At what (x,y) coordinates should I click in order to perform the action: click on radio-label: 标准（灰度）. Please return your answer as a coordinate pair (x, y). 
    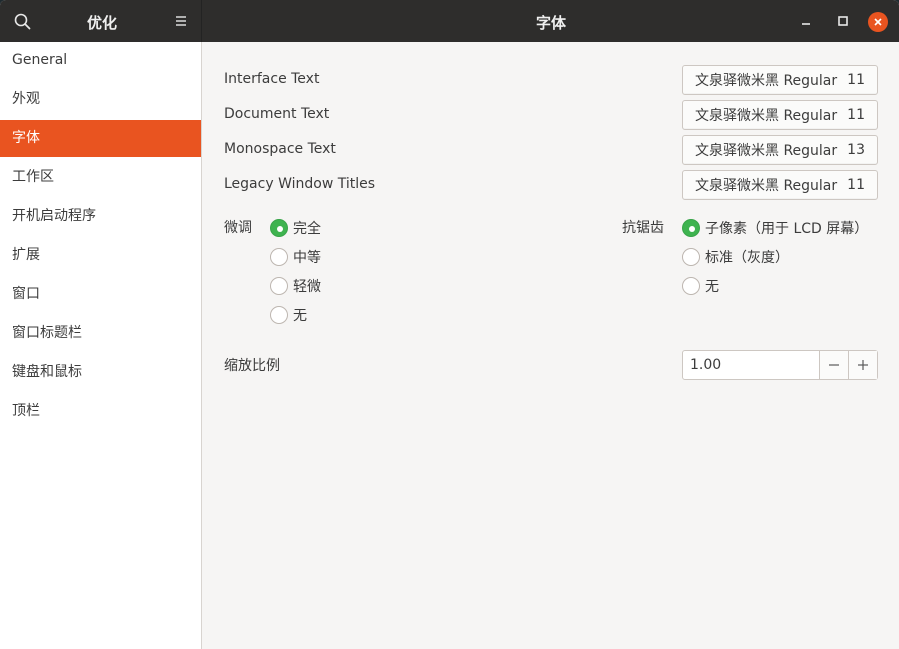
    Looking at the image, I should click on (747, 258).